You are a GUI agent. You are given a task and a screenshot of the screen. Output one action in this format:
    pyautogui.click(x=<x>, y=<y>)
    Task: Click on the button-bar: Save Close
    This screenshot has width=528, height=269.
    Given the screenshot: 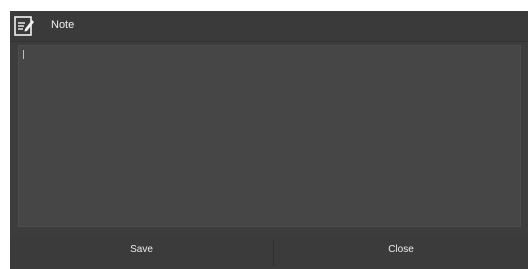 What is the action you would take?
    pyautogui.click(x=269, y=252)
    